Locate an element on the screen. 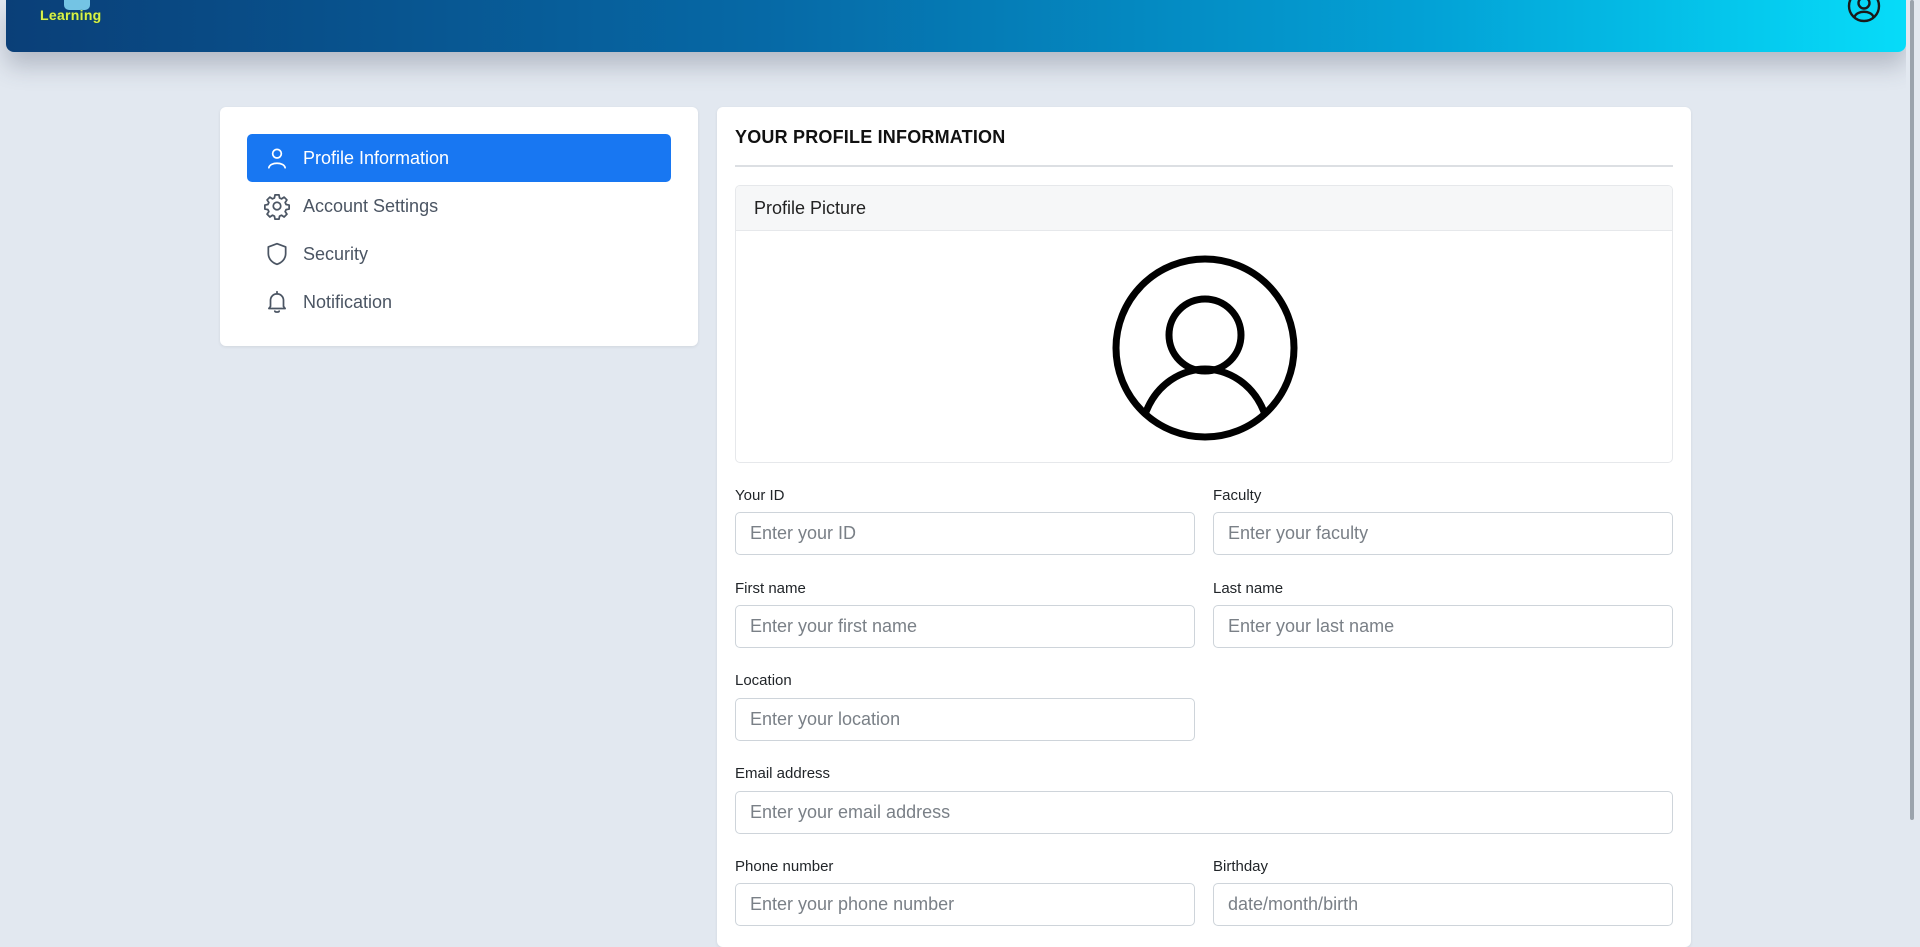  sidebar-item-label: Profile Information is located at coordinates (376, 157).